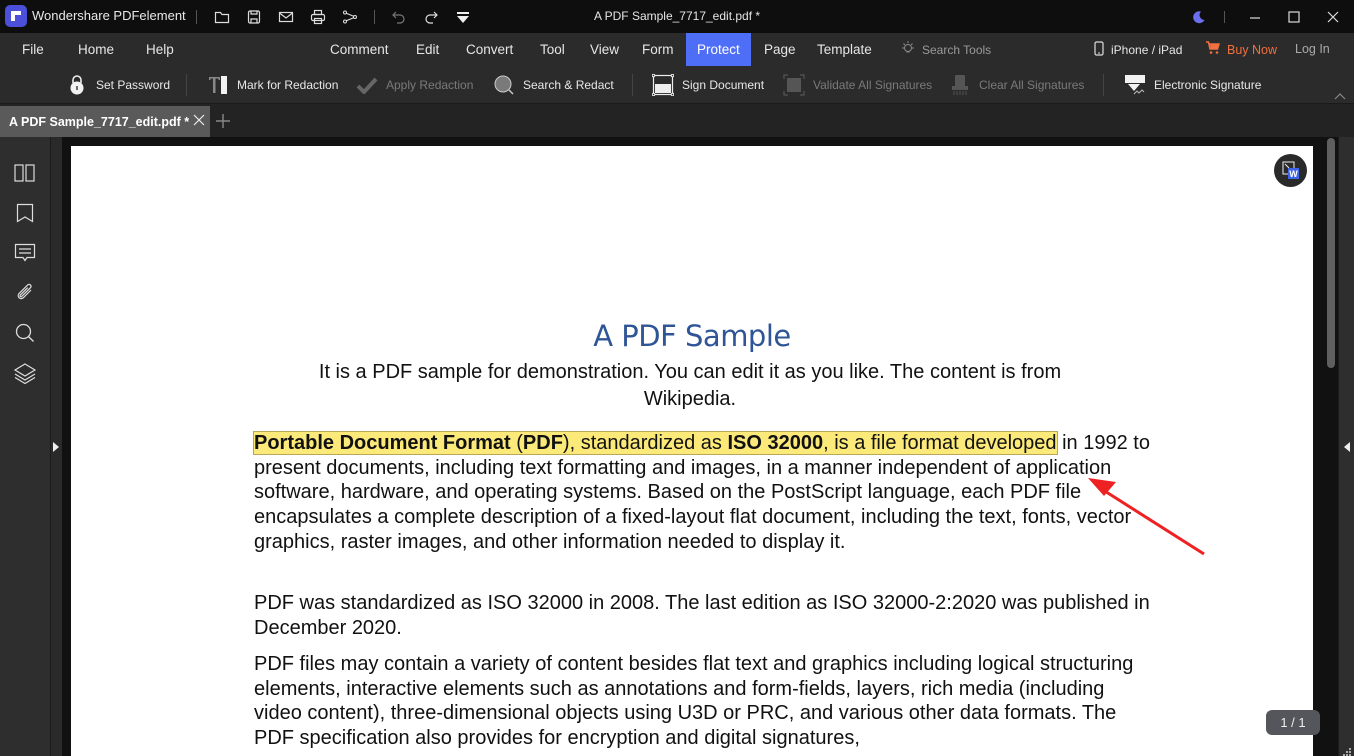  I want to click on menu-help: Help, so click(160, 49).